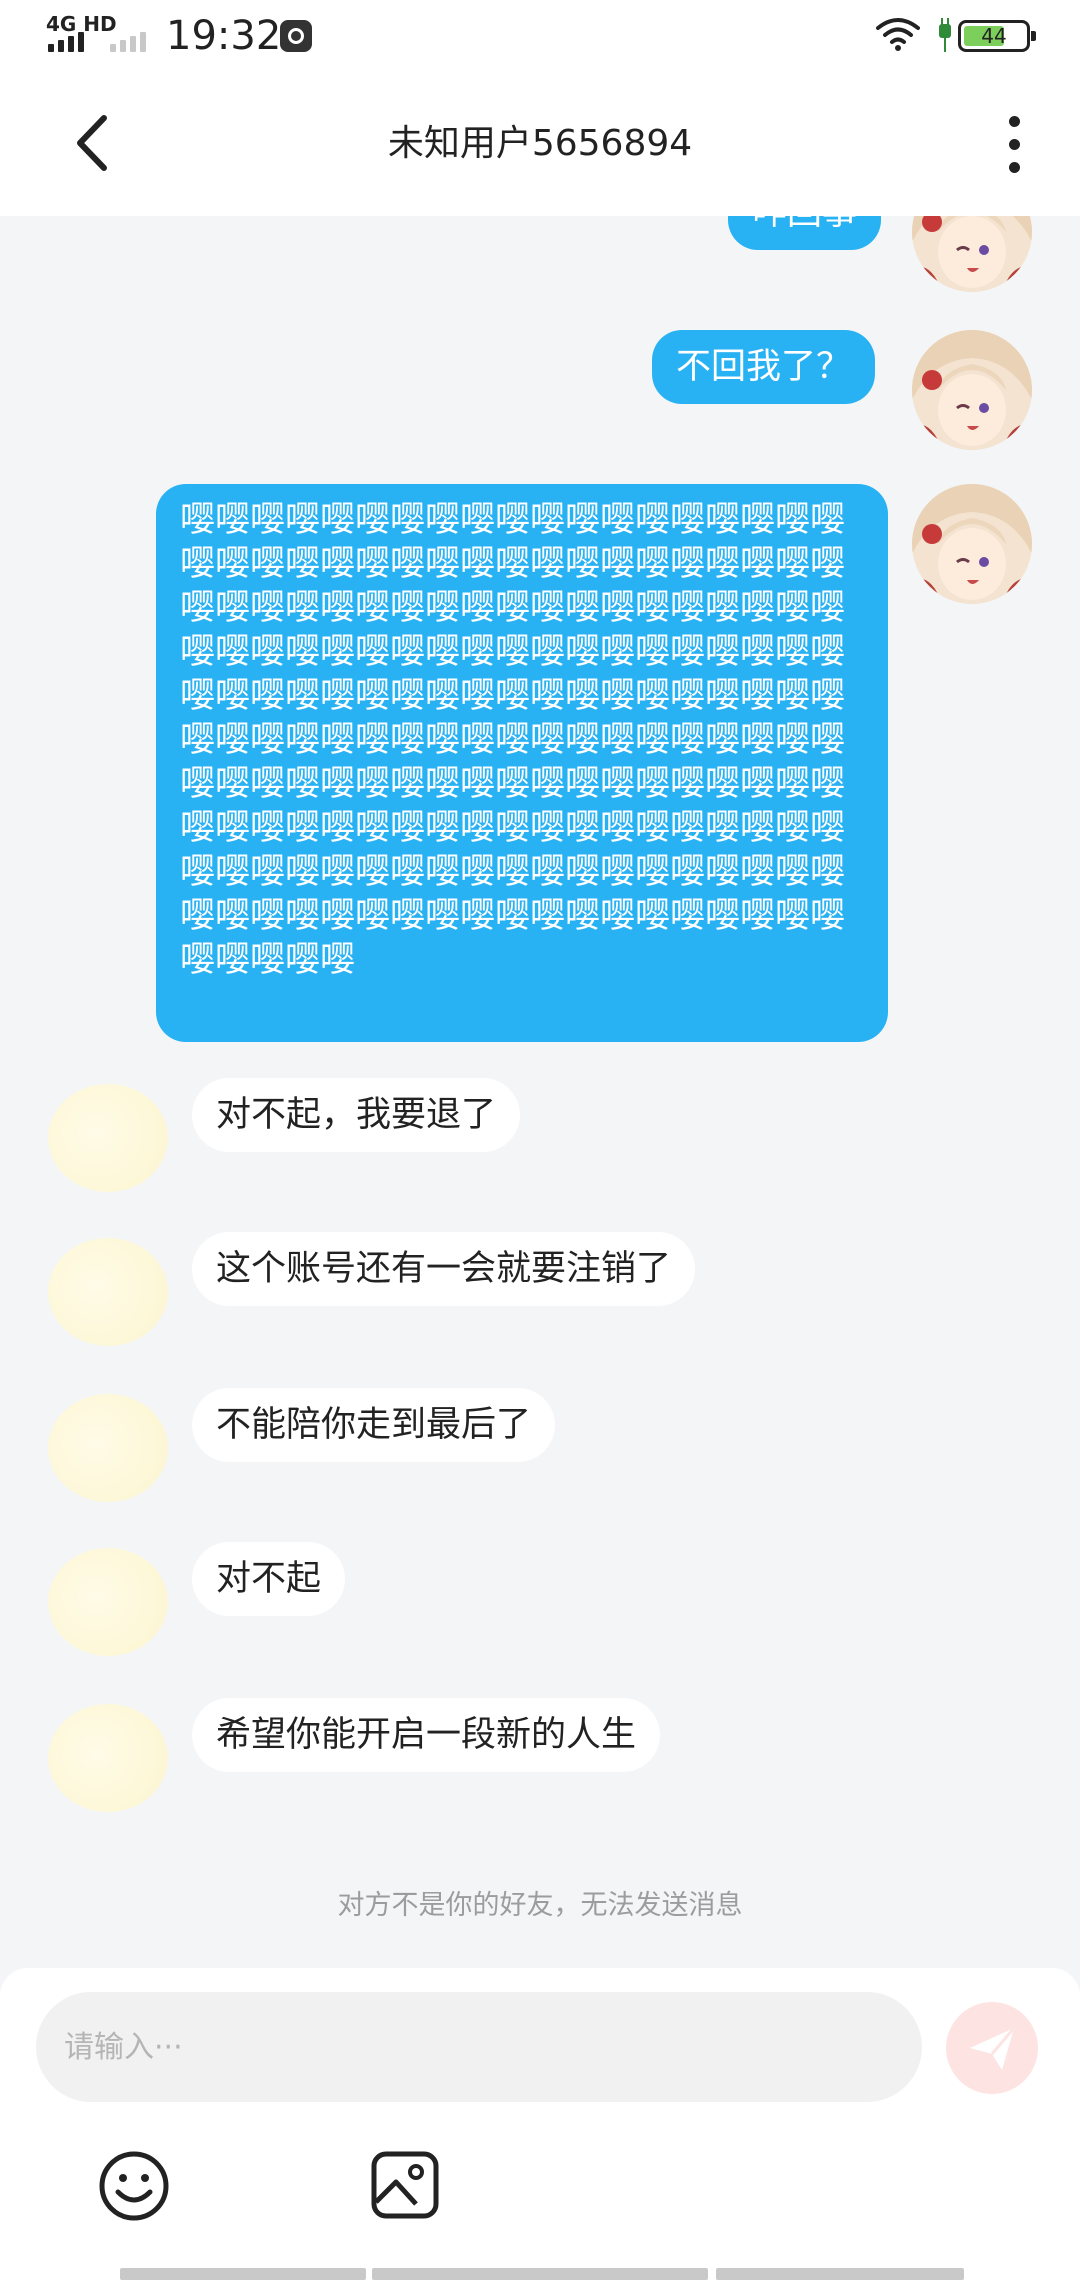 This screenshot has height=2280, width=1080. What do you see at coordinates (128, 41) in the screenshot?
I see `signal-2-icon` at bounding box center [128, 41].